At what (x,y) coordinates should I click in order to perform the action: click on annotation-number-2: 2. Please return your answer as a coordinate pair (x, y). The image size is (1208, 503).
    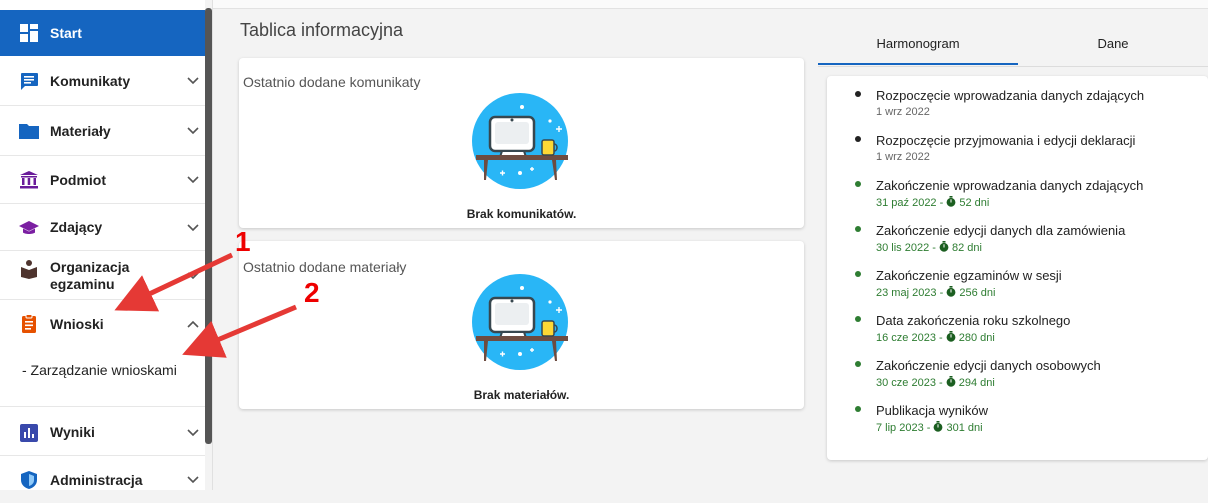
    Looking at the image, I should click on (312, 292).